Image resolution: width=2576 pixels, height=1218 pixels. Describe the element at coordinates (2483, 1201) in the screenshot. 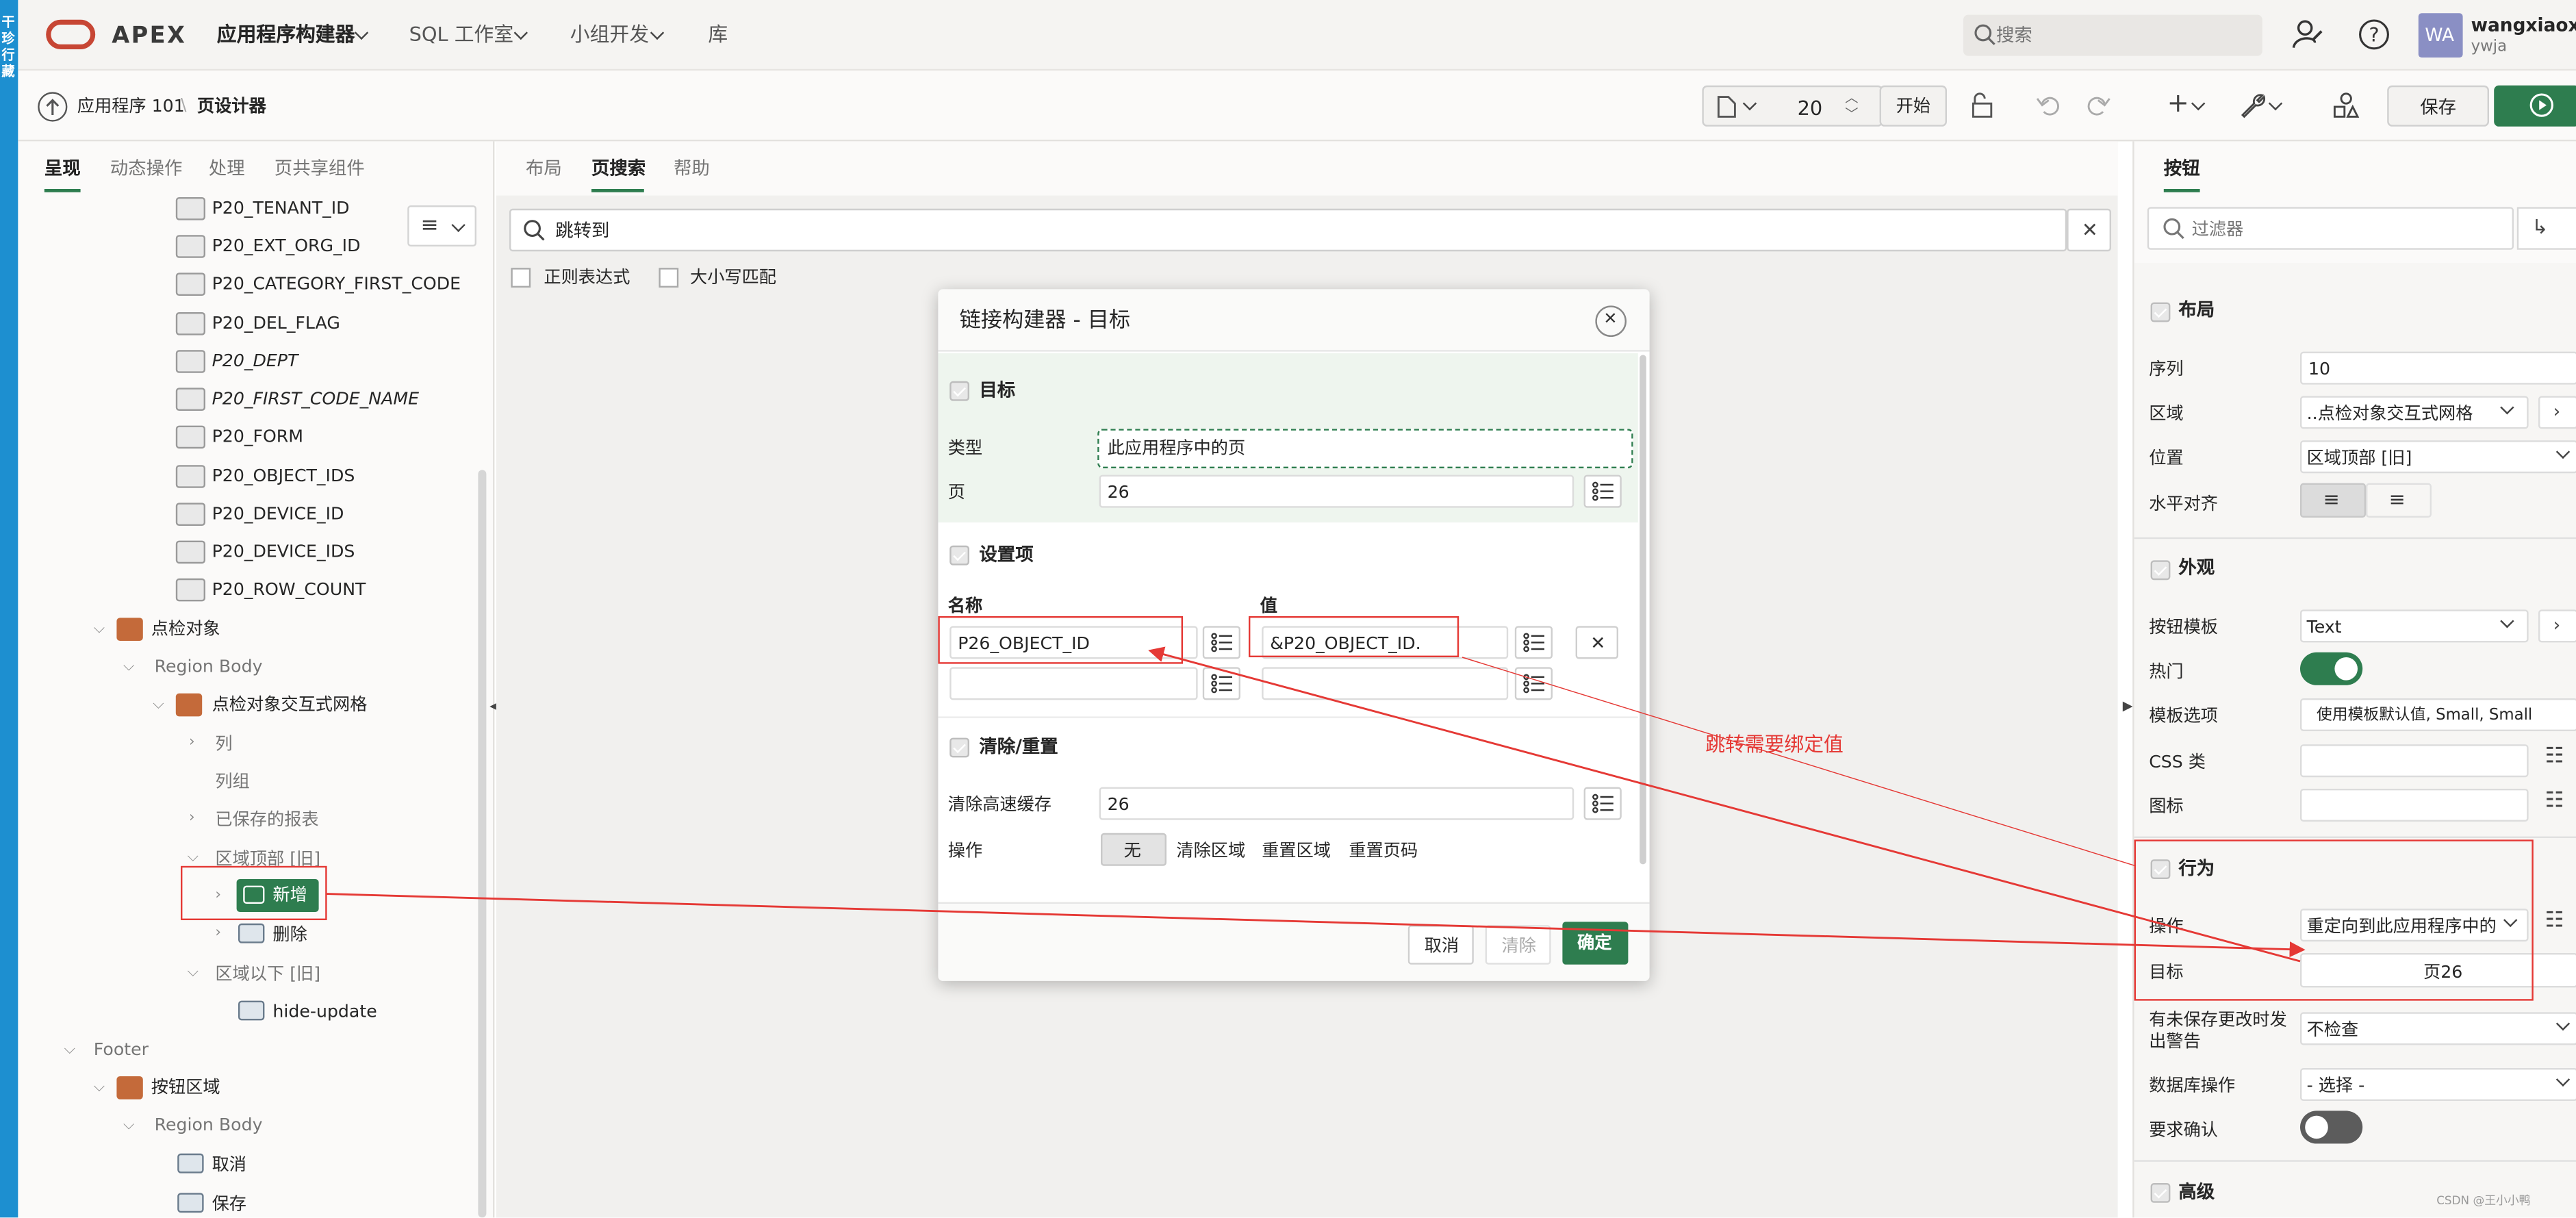

I see `watermark: CSDN @王小小鸭` at that location.